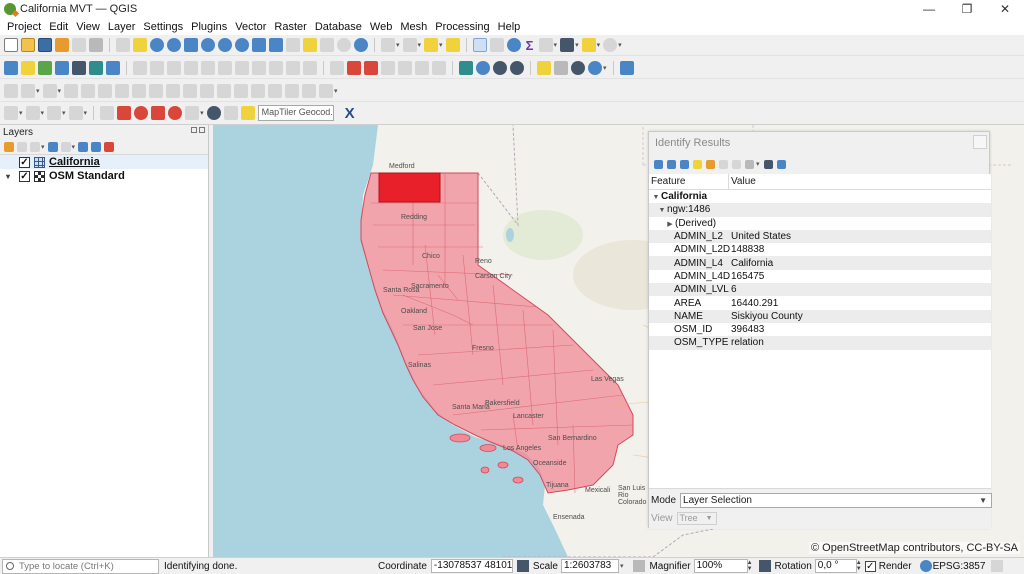  What do you see at coordinates (163, 27) in the screenshot?
I see `menu-settings: Settings` at bounding box center [163, 27].